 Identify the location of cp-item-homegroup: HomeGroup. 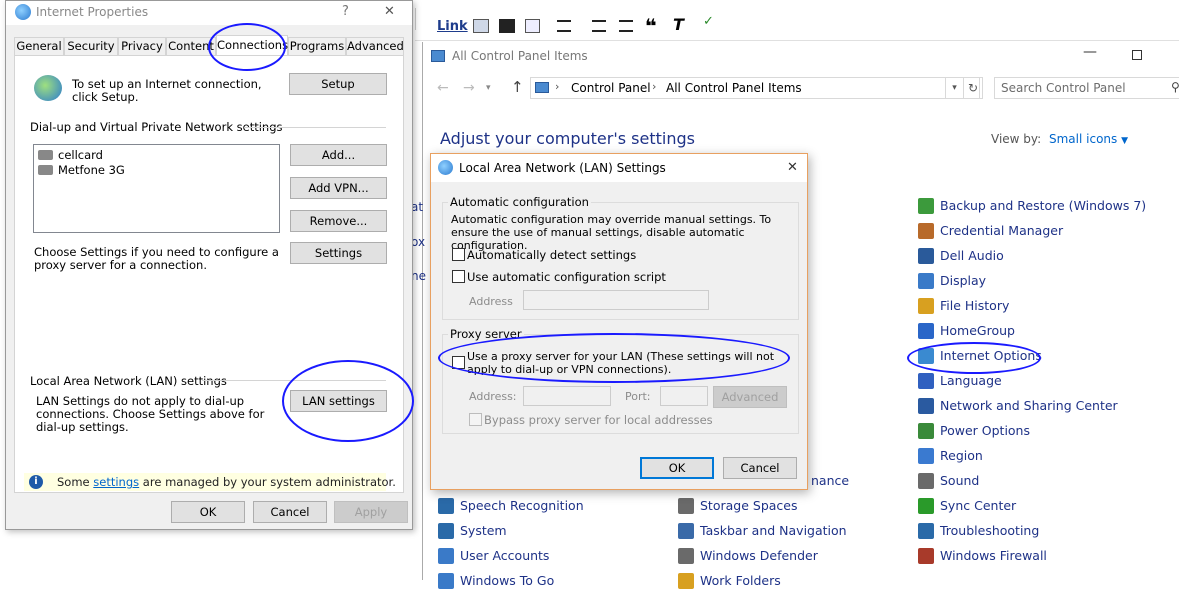
(966, 331).